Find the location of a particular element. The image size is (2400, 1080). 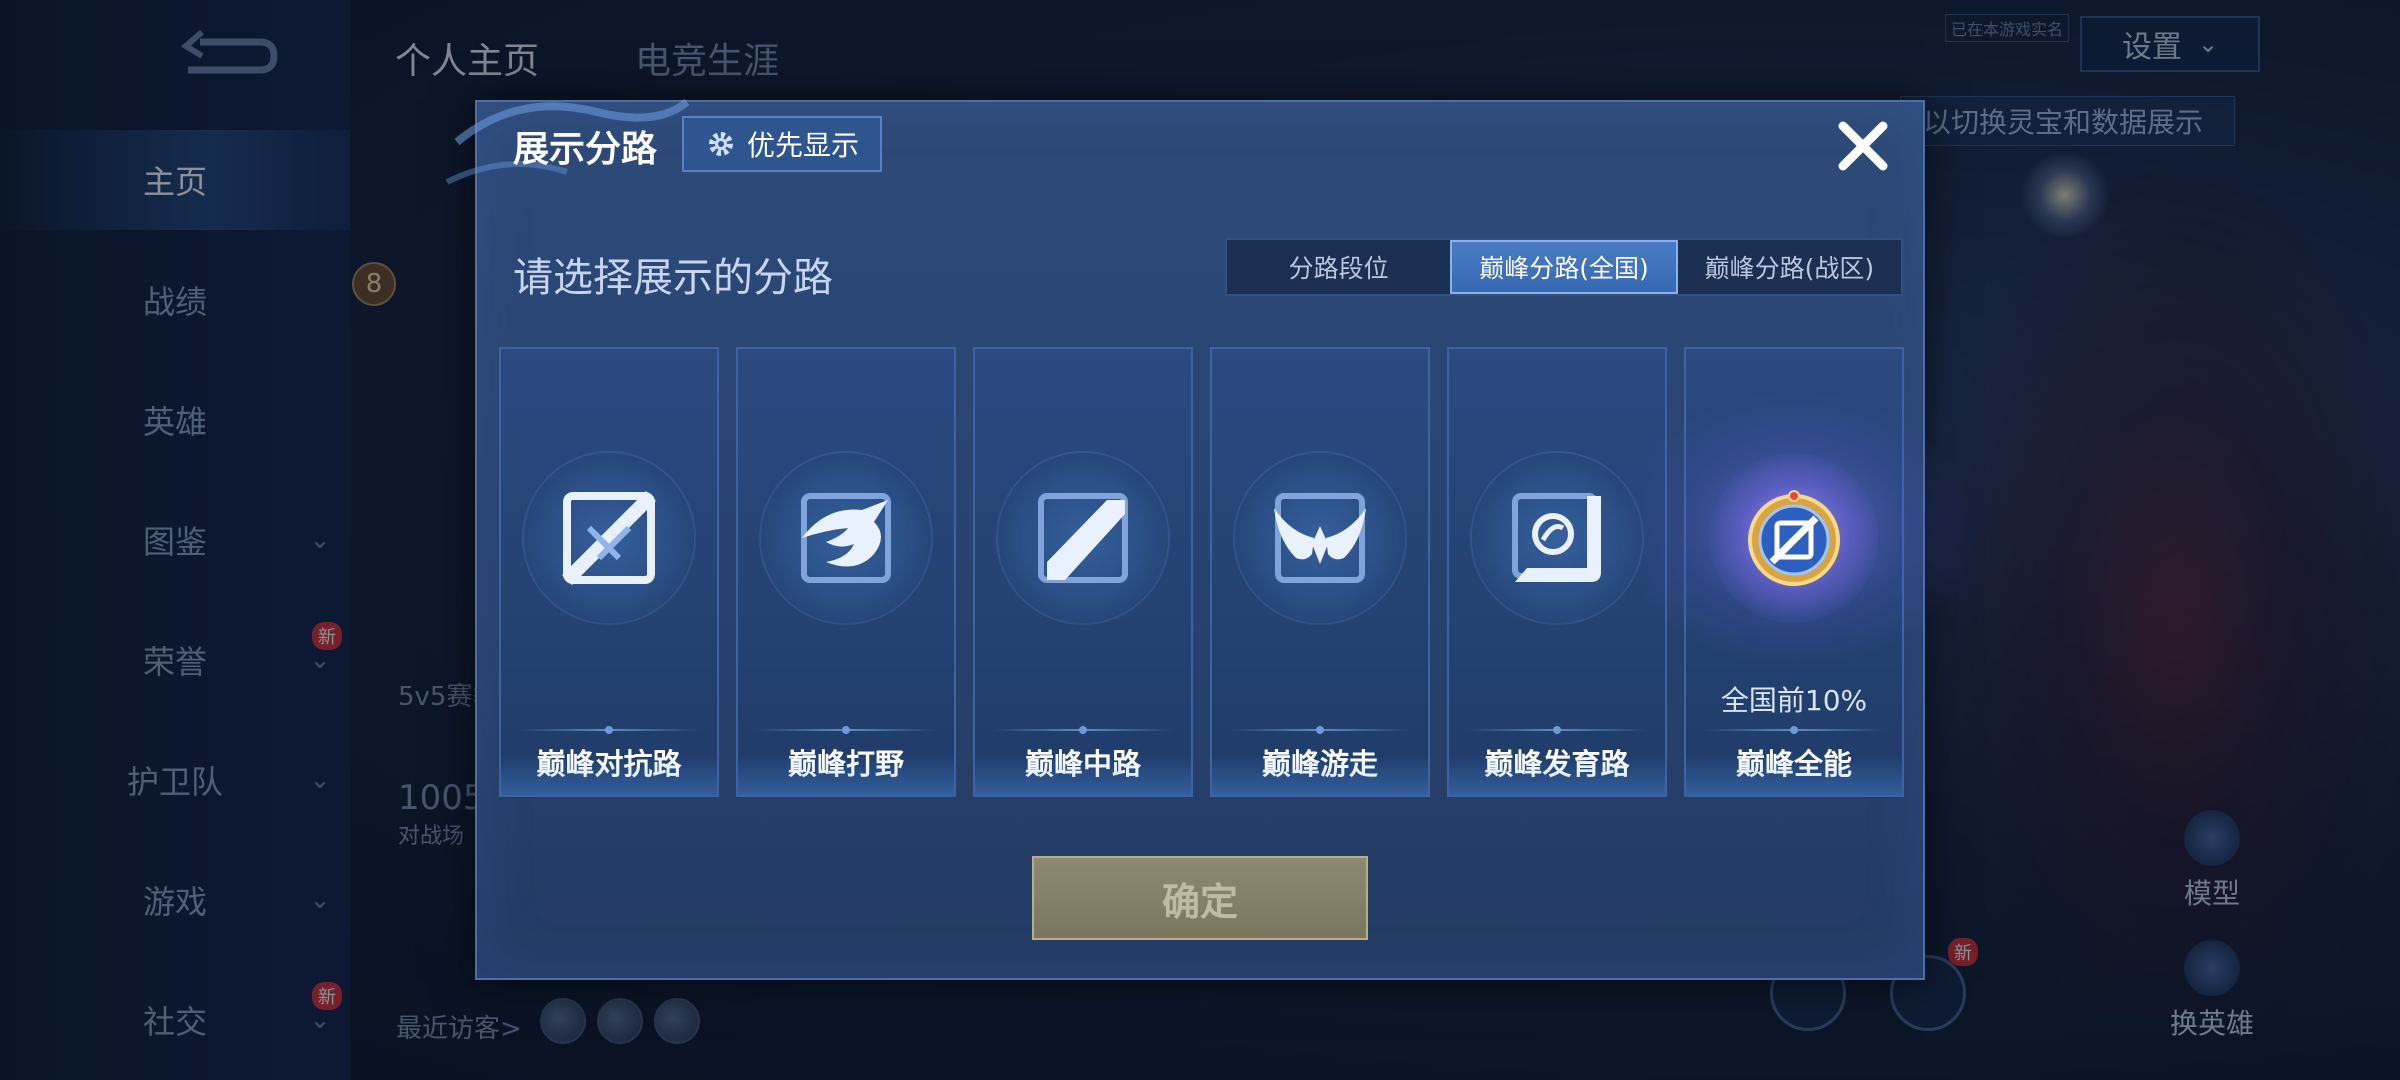

mid-lane-icon is located at coordinates (1083, 538).